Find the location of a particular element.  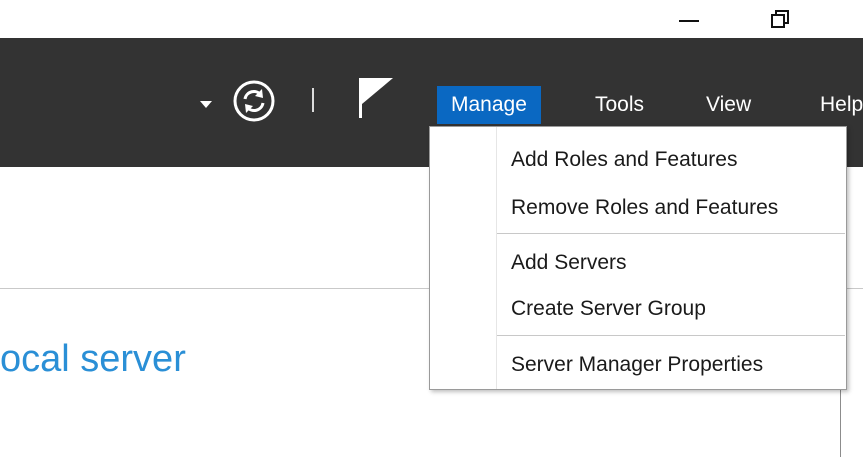

restore-button is located at coordinates (780, 19).